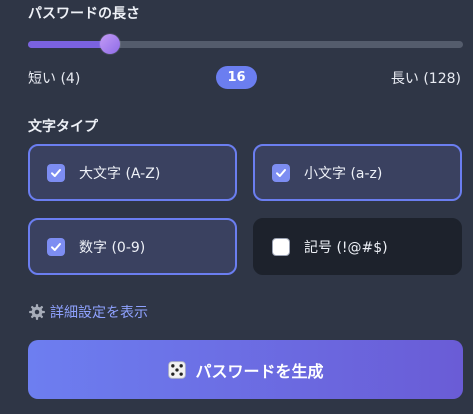  Describe the element at coordinates (259, 372) in the screenshot. I see `generate-password-label: パスワードを生成` at that location.